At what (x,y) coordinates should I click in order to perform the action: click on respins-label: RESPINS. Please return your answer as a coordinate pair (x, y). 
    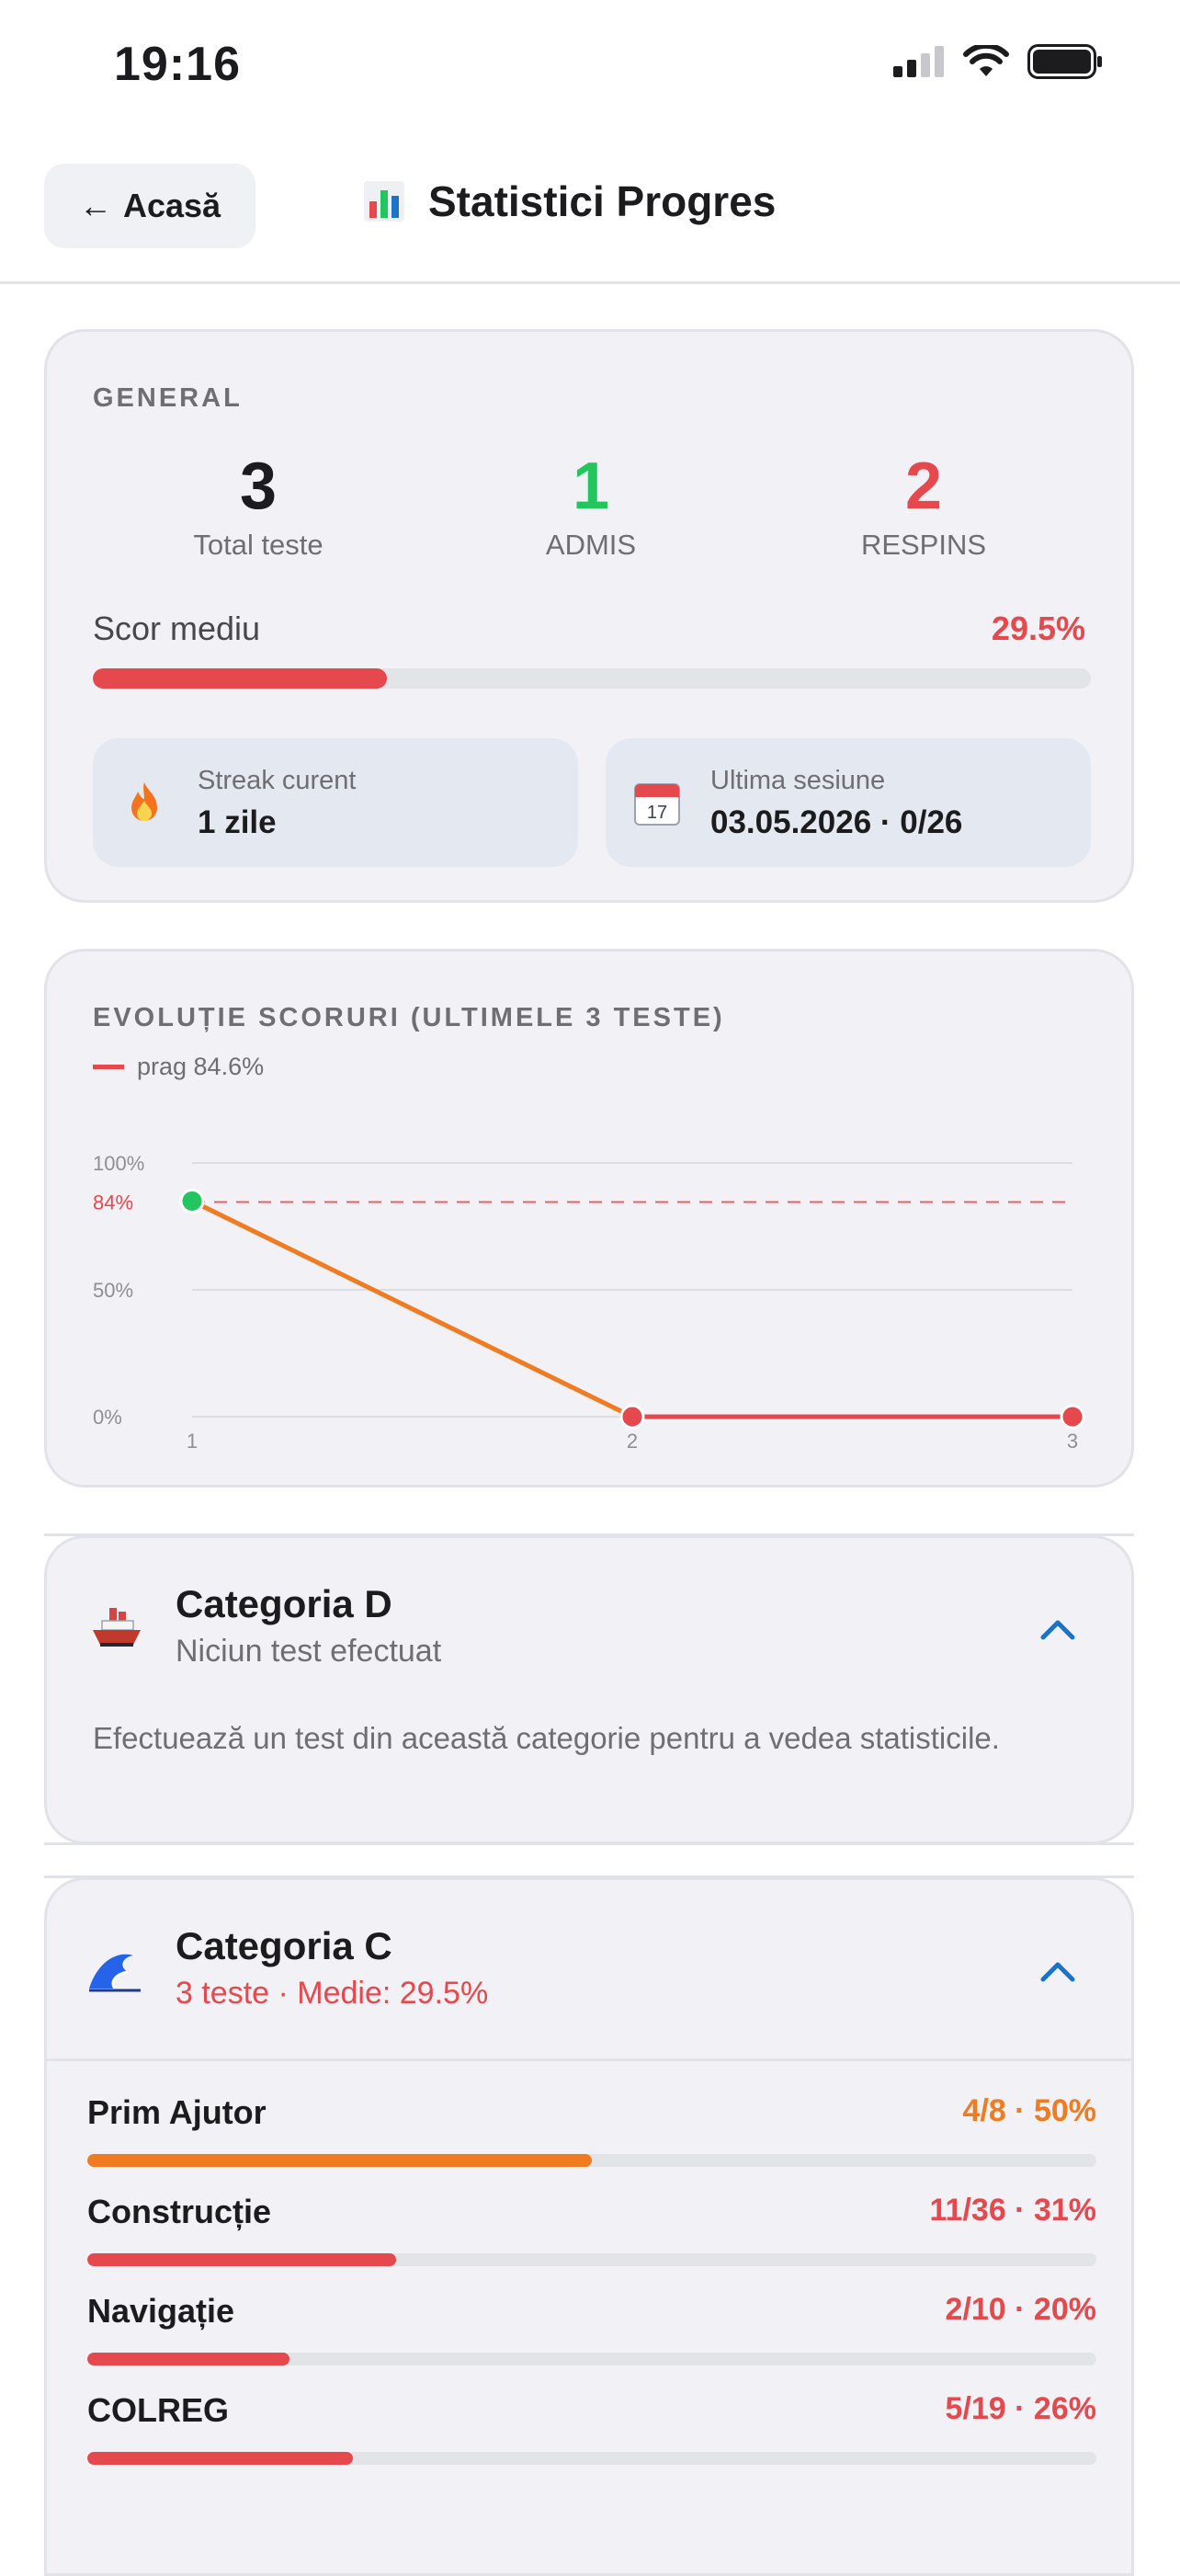
    Looking at the image, I should click on (923, 545).